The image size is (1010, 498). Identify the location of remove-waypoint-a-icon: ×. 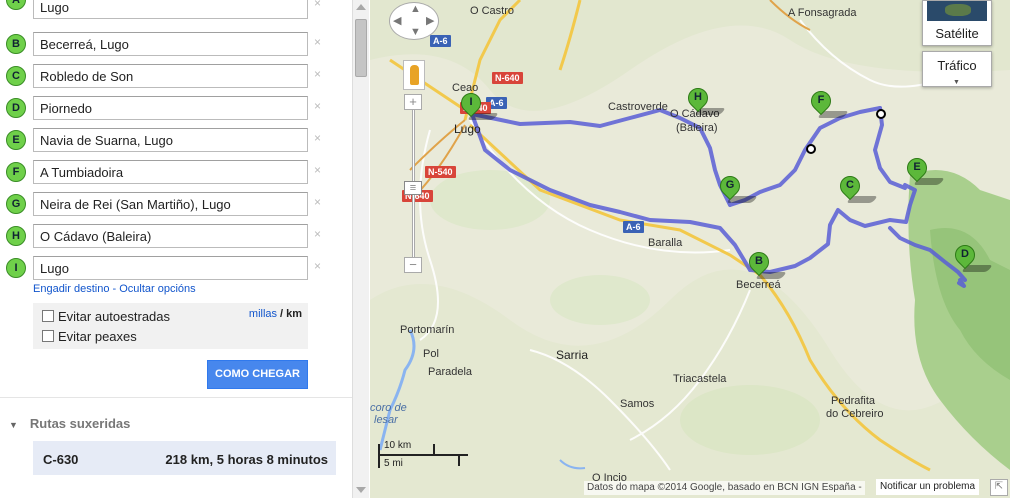
(317, 5).